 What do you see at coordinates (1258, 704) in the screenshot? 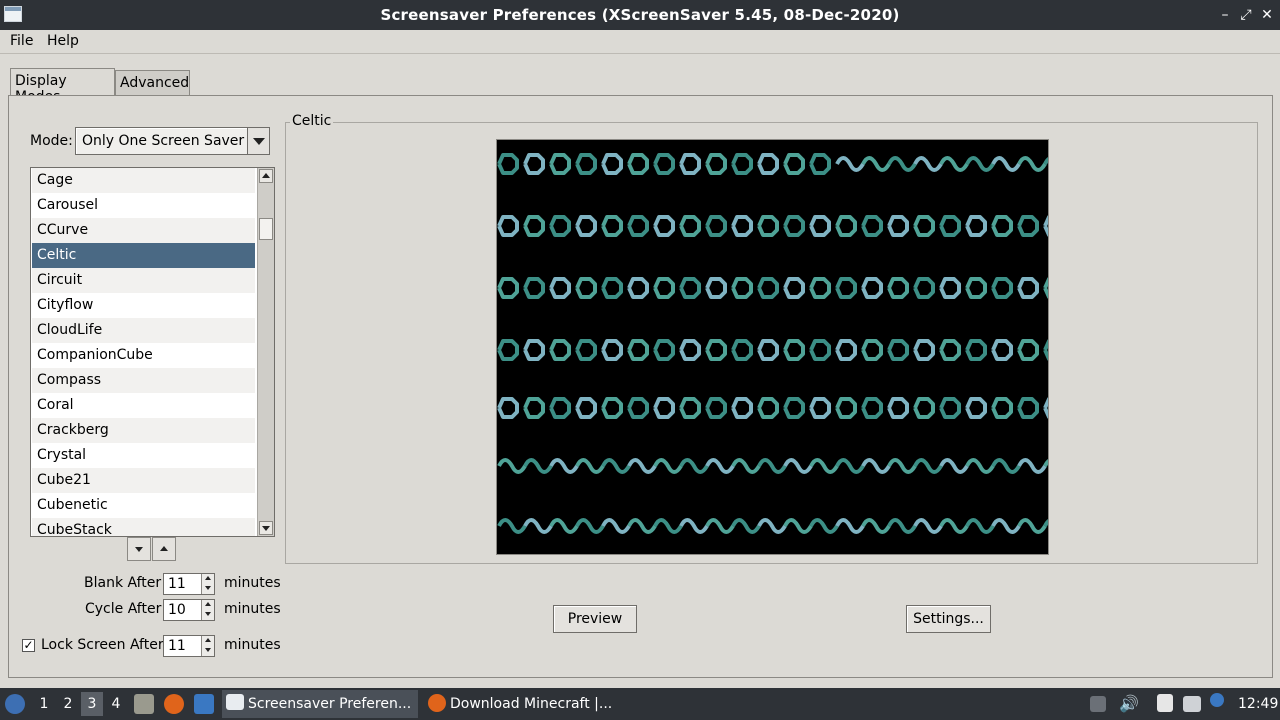
I see `clock: 12:49` at bounding box center [1258, 704].